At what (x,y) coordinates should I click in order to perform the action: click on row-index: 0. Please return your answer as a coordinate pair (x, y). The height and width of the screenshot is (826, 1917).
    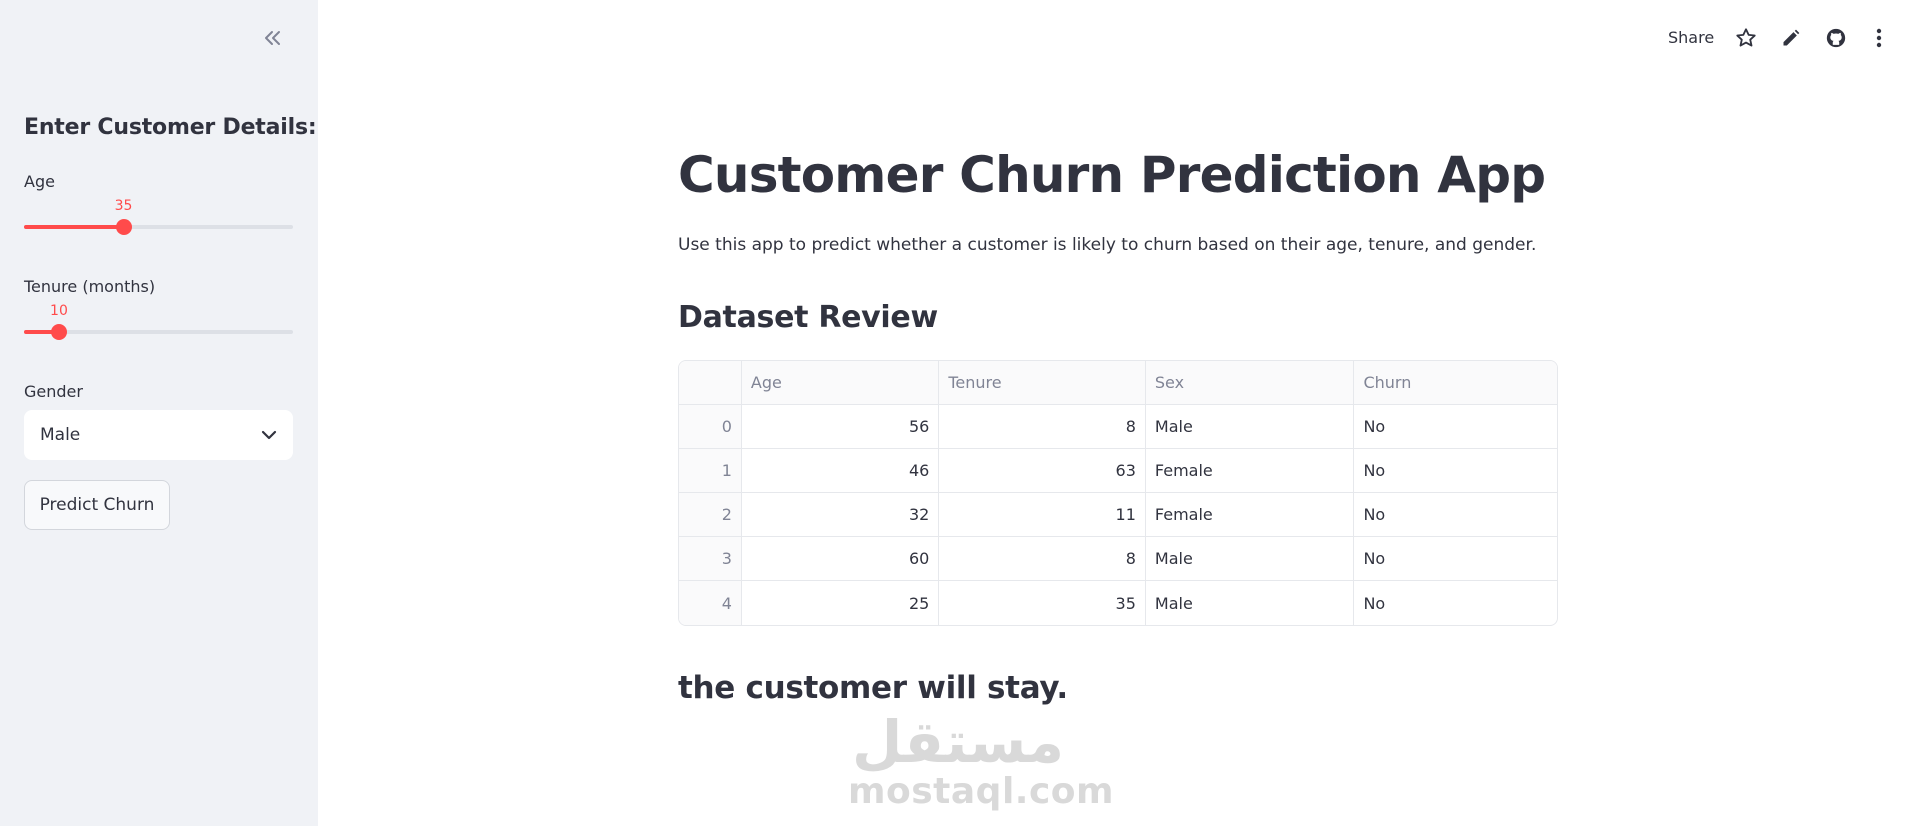
    Looking at the image, I should click on (710, 427).